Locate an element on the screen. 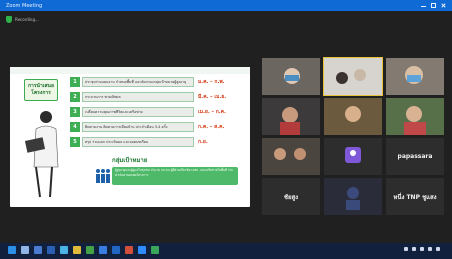 The height and width of the screenshot is (259, 452). word-icon is located at coordinates (116, 250).